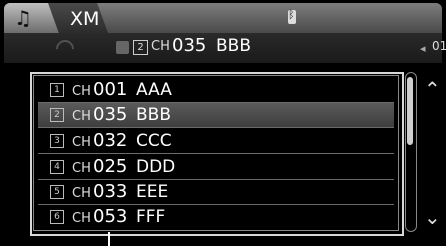 The image size is (446, 246). I want to click on music-note-icon: ♫, so click(23, 18).